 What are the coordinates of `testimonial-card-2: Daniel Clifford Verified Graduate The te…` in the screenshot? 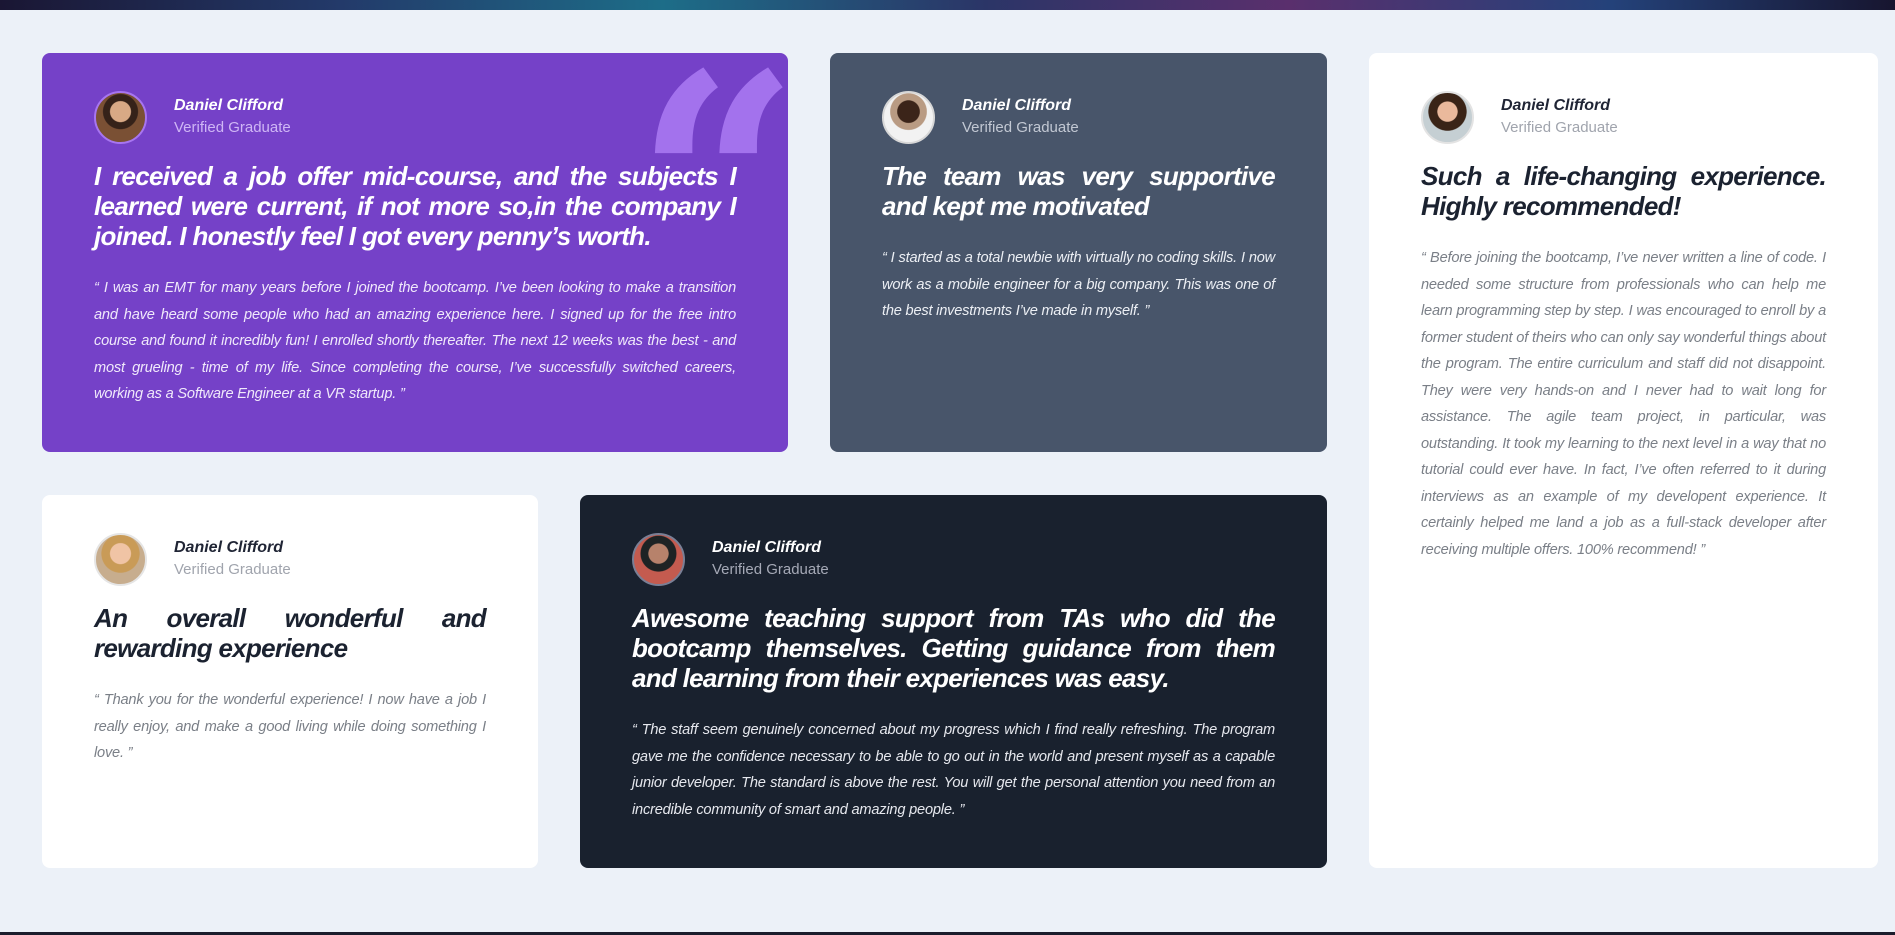 It's located at (1078, 252).